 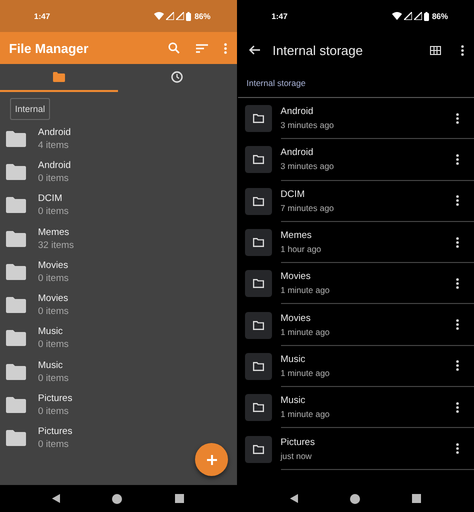 What do you see at coordinates (56, 245) in the screenshot?
I see `item-count: 32 items` at bounding box center [56, 245].